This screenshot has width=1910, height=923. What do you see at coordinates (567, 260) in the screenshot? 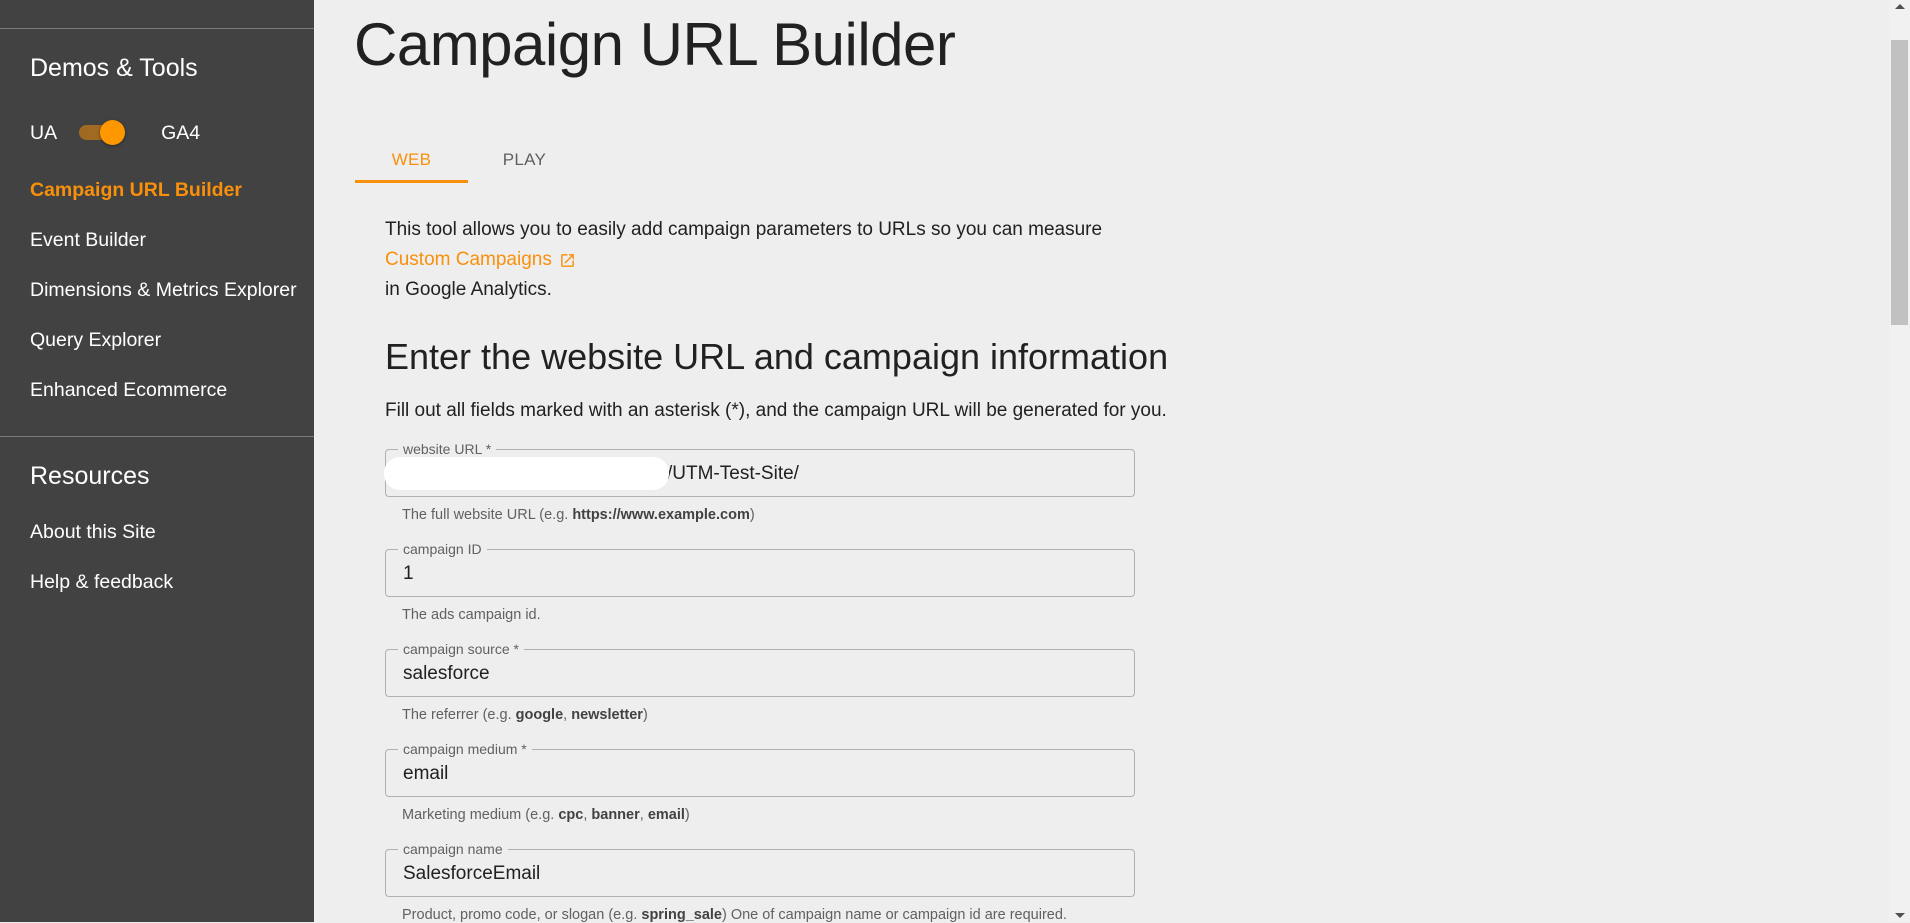
I see `external-link-icon` at bounding box center [567, 260].